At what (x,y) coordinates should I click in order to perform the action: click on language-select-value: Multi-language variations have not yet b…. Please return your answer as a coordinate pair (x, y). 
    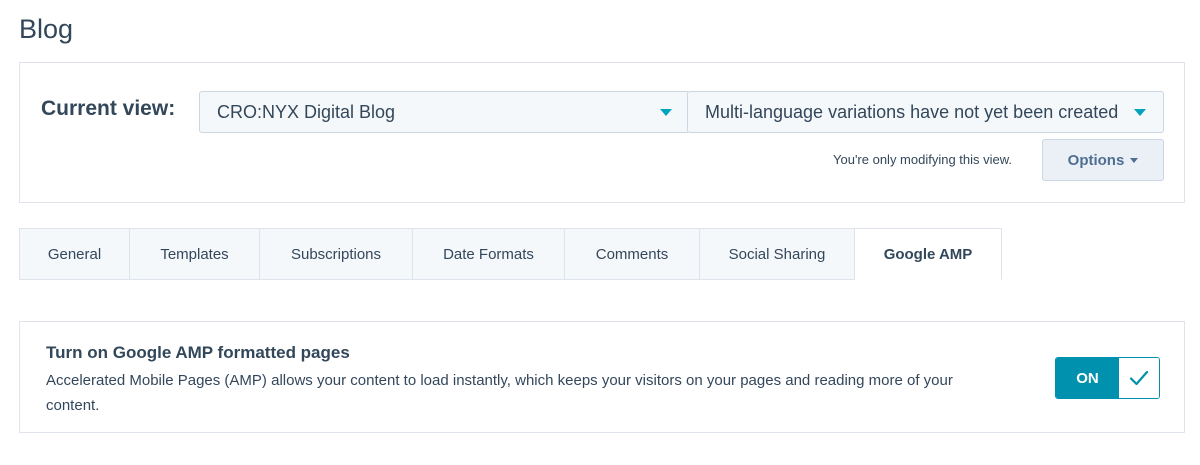
    Looking at the image, I should click on (912, 111).